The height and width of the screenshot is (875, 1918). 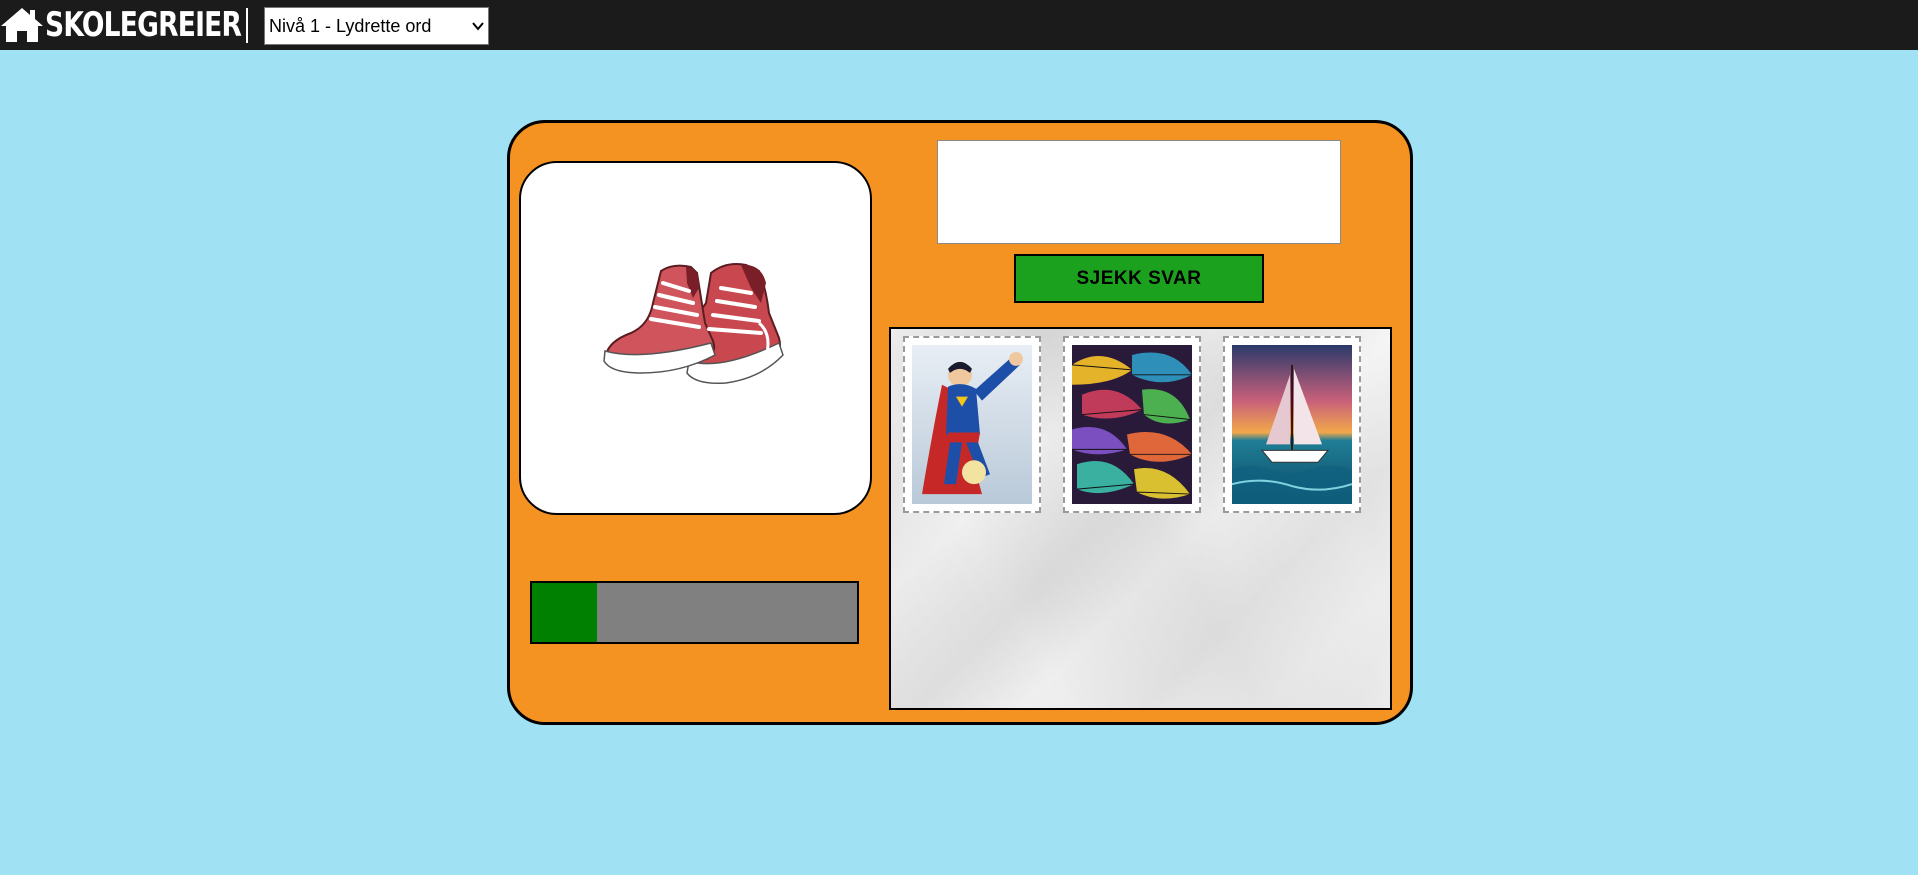 What do you see at coordinates (1140, 518) in the screenshot?
I see `stamp-collection-paper` at bounding box center [1140, 518].